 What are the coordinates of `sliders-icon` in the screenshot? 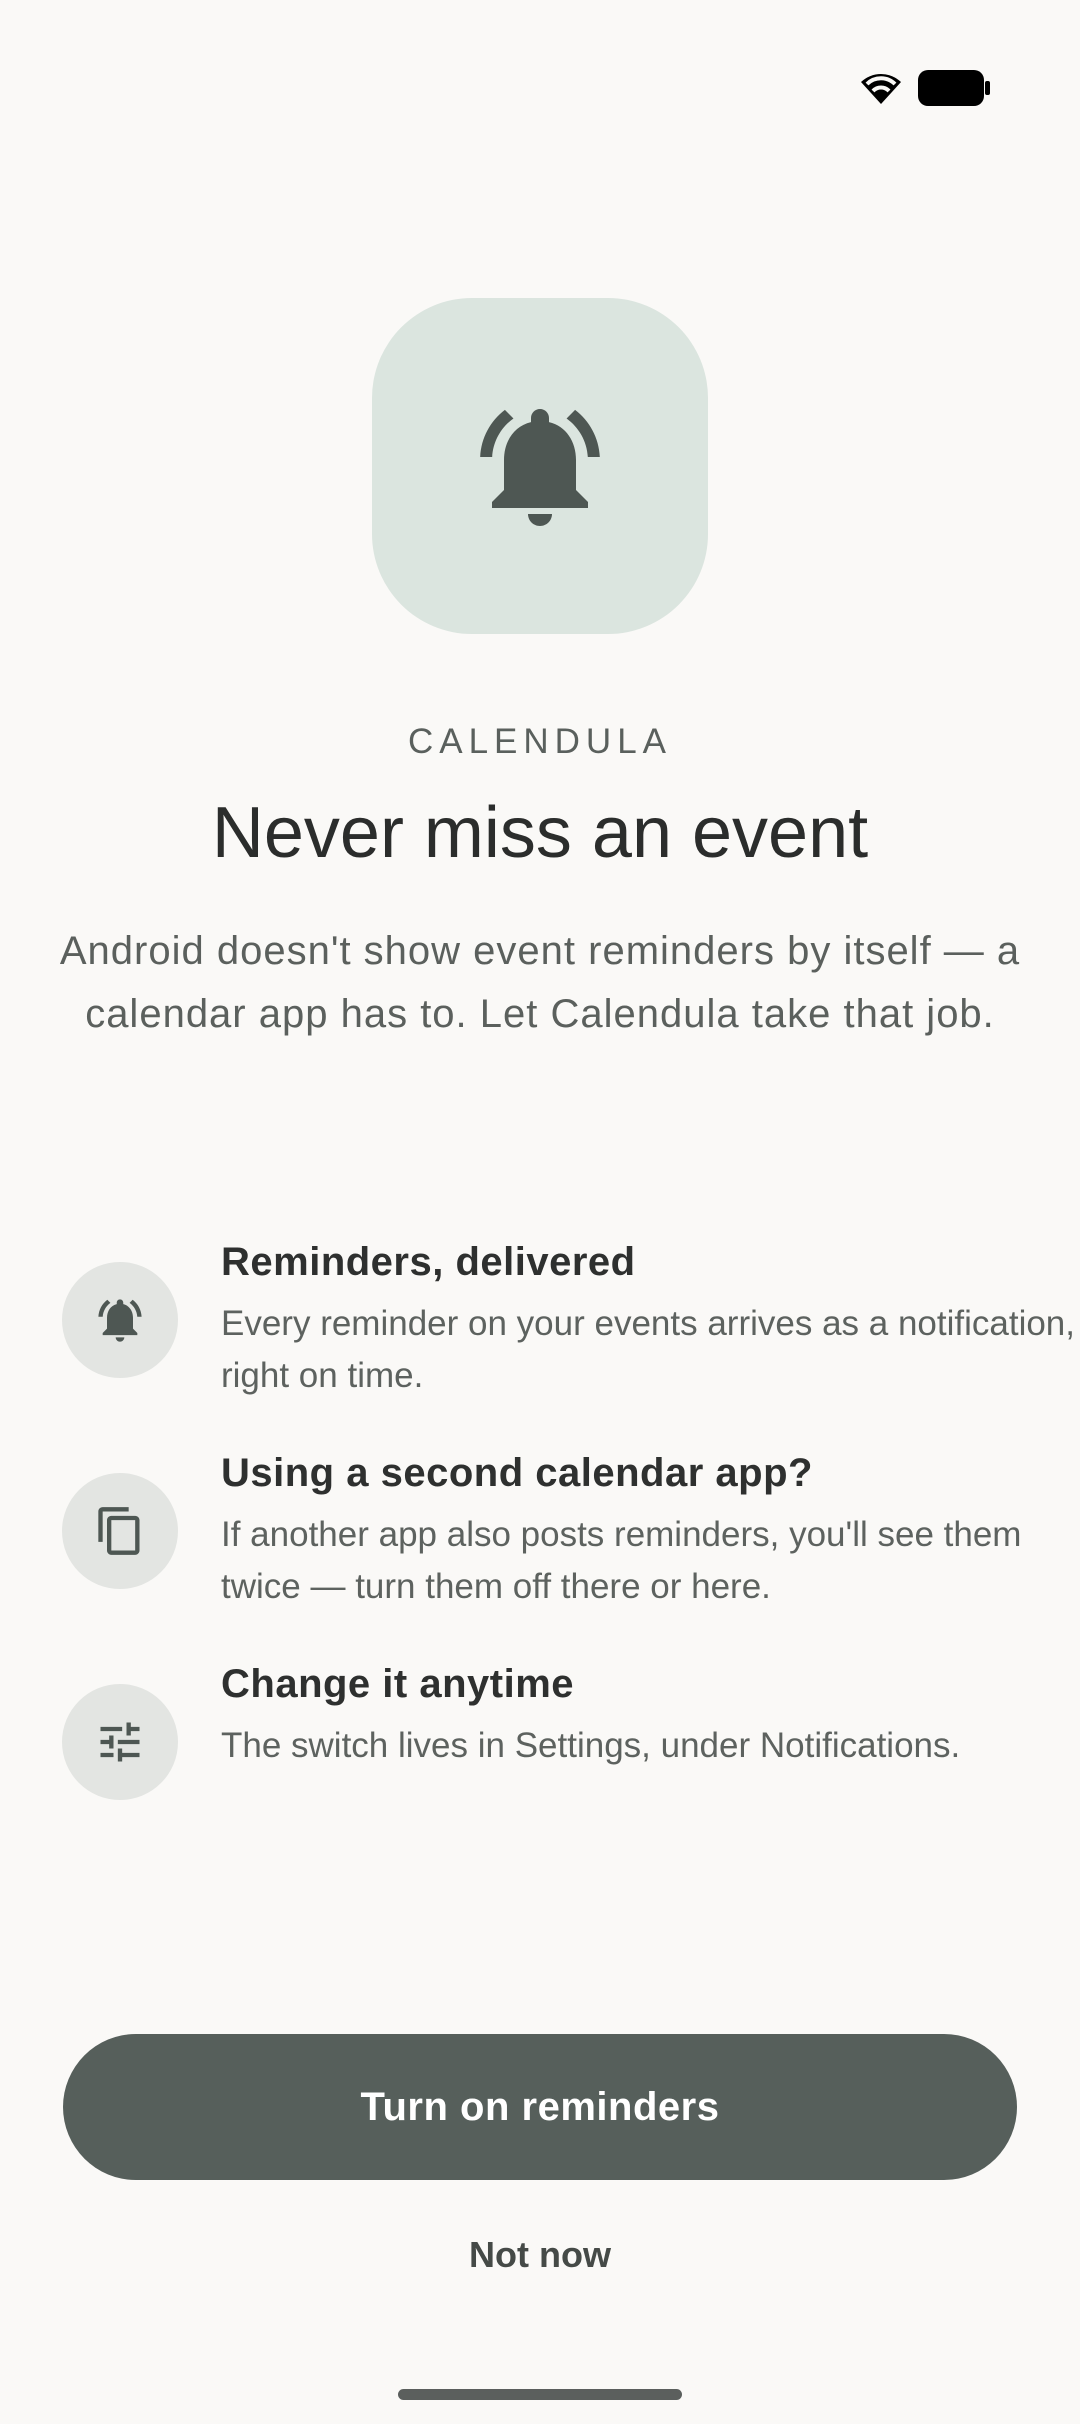 It's located at (120, 1742).